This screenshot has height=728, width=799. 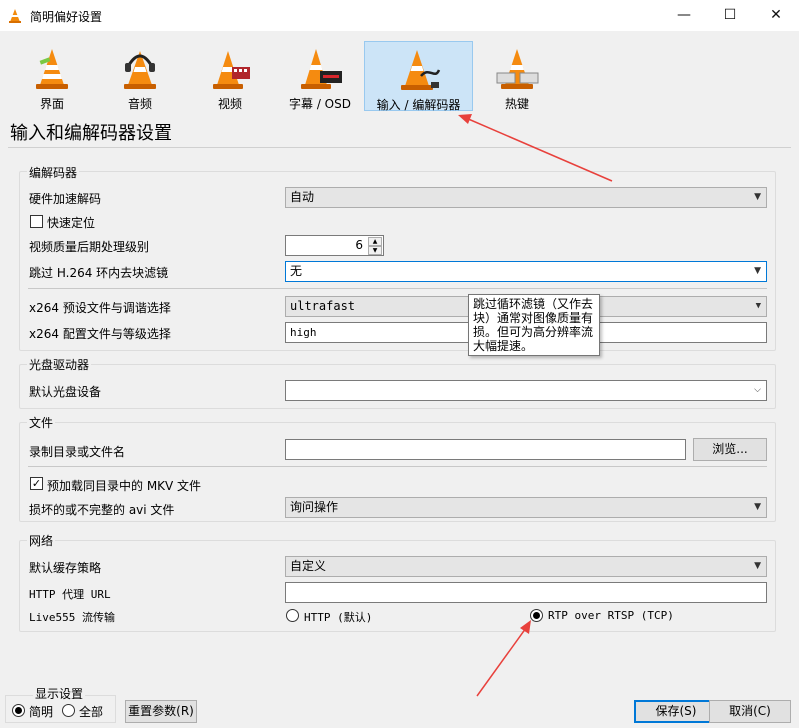 I want to click on reset-button: 重置参数(R), so click(x=161, y=711).